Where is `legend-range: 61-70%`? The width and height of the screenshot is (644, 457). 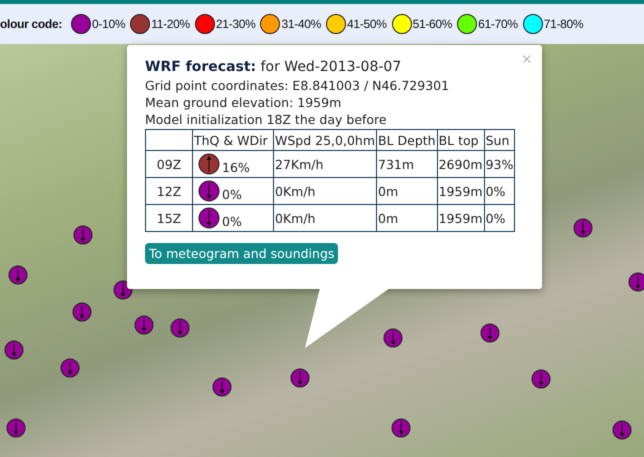
legend-range: 61-70% is located at coordinates (498, 24).